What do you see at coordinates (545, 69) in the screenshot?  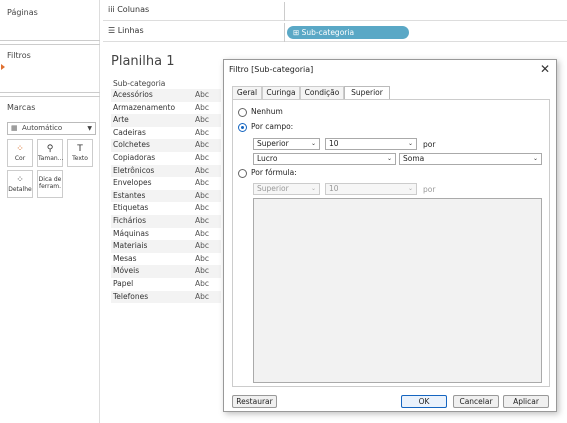 I see `close-icon: ✕` at bounding box center [545, 69].